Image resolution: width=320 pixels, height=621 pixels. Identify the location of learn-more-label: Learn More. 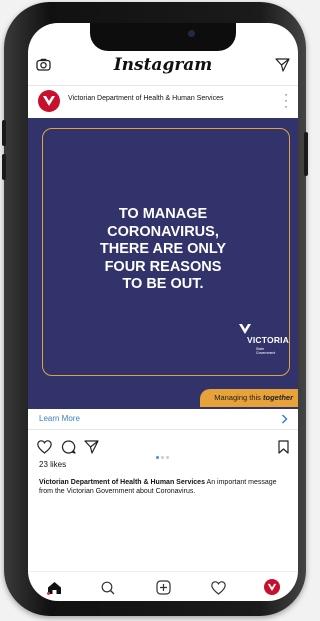
(59, 418).